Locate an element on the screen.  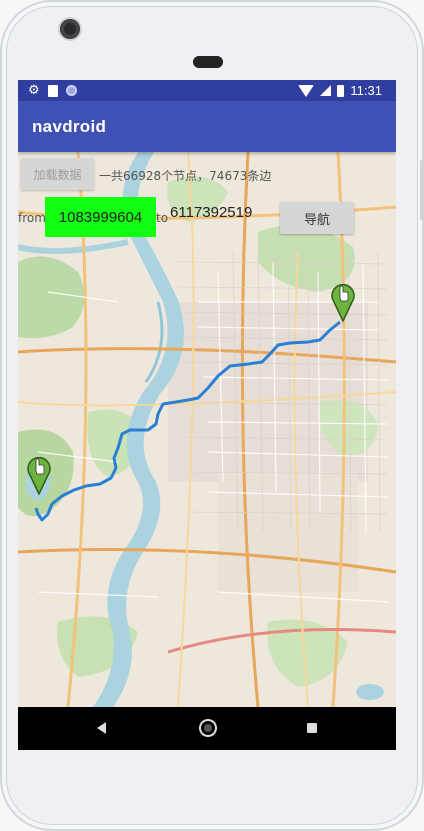
load-data-button: 加载数据 is located at coordinates (57, 174).